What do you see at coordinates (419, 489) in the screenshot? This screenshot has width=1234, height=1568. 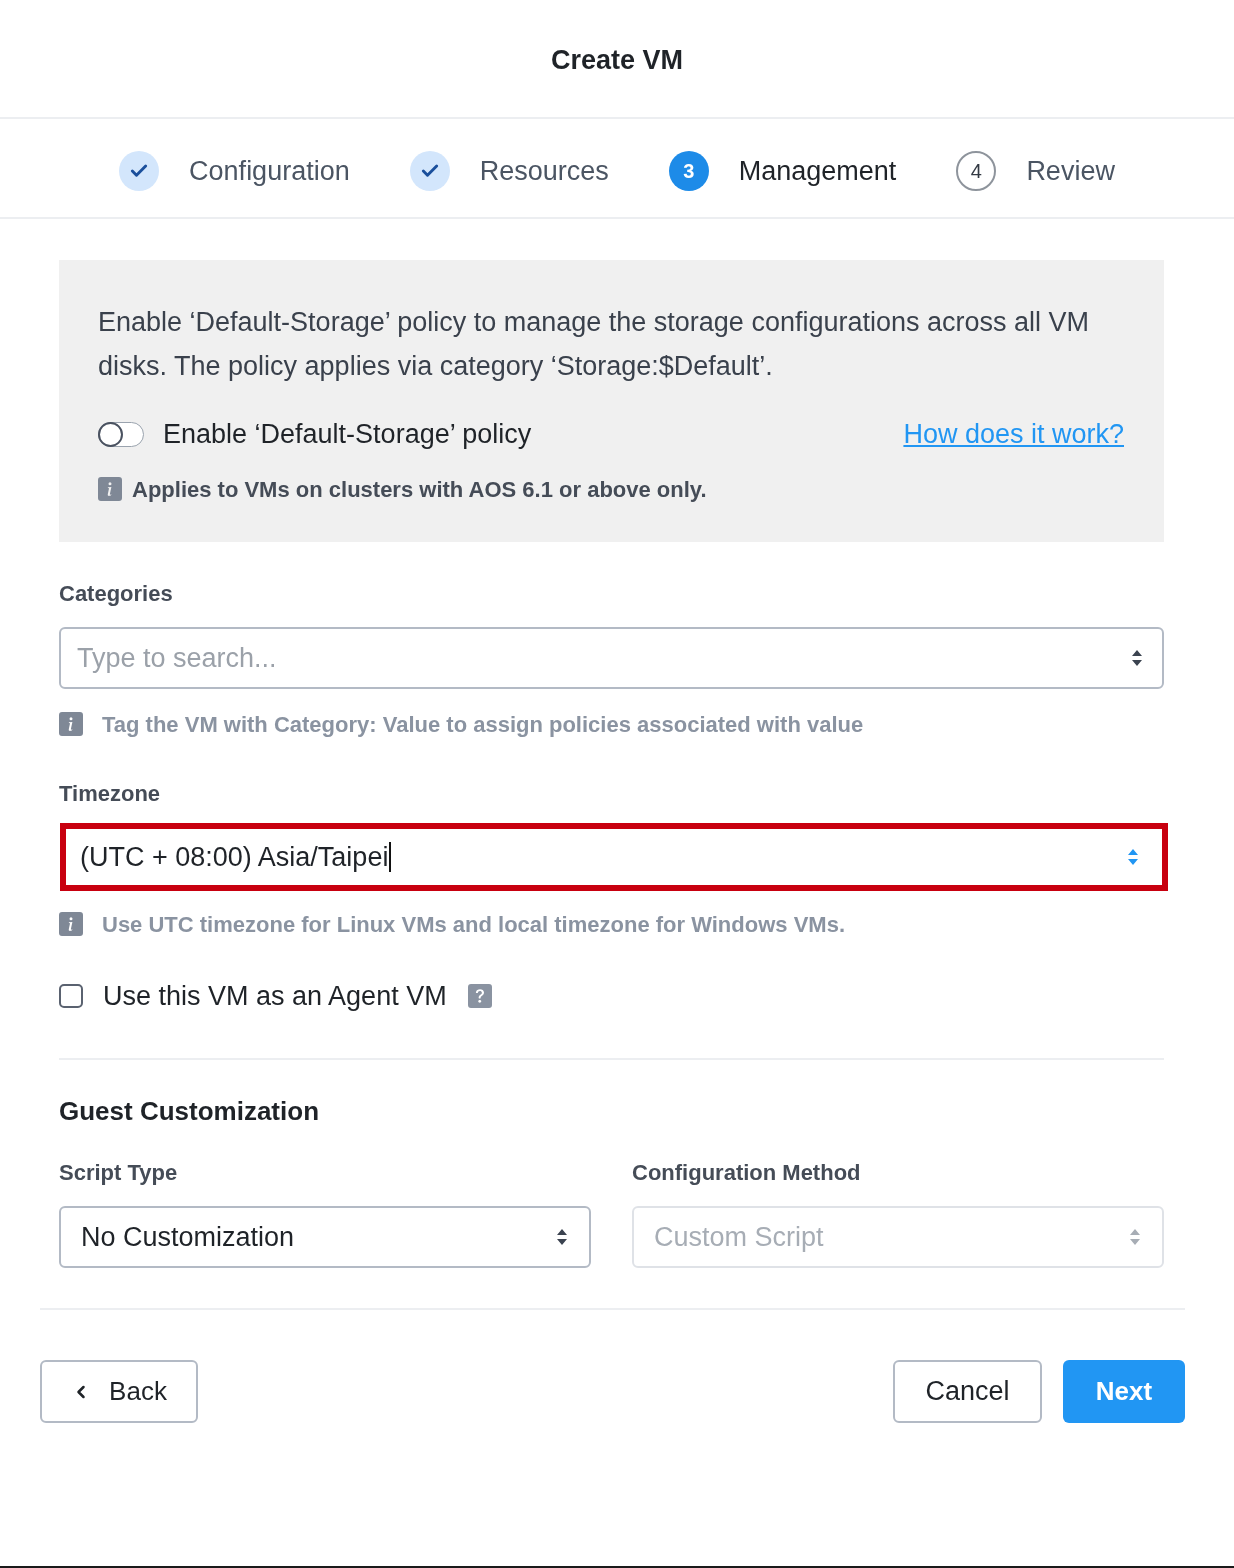 I see `note-text: Applies to VMs on clusters with AOS 6.1 or above only.` at bounding box center [419, 489].